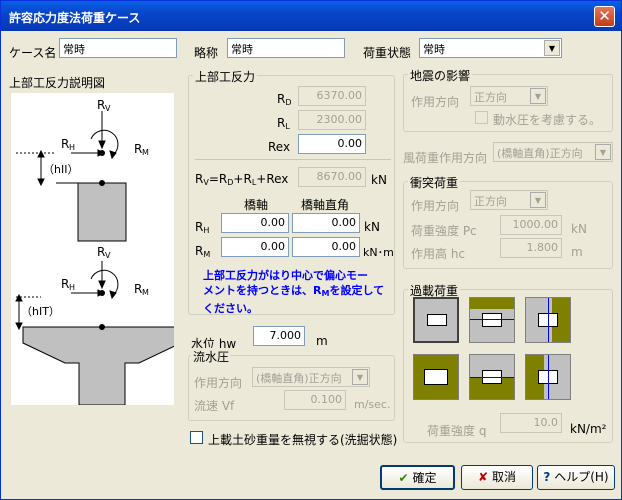  I want to click on rm-axis-input: 0.00, so click(255, 247).